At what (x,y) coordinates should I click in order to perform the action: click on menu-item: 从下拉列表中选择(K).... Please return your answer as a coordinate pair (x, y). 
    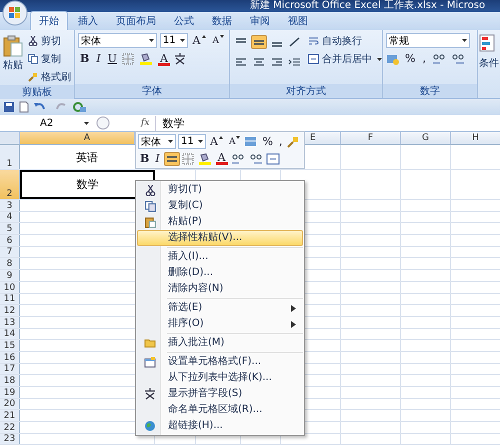
    Looking at the image, I should click on (220, 378).